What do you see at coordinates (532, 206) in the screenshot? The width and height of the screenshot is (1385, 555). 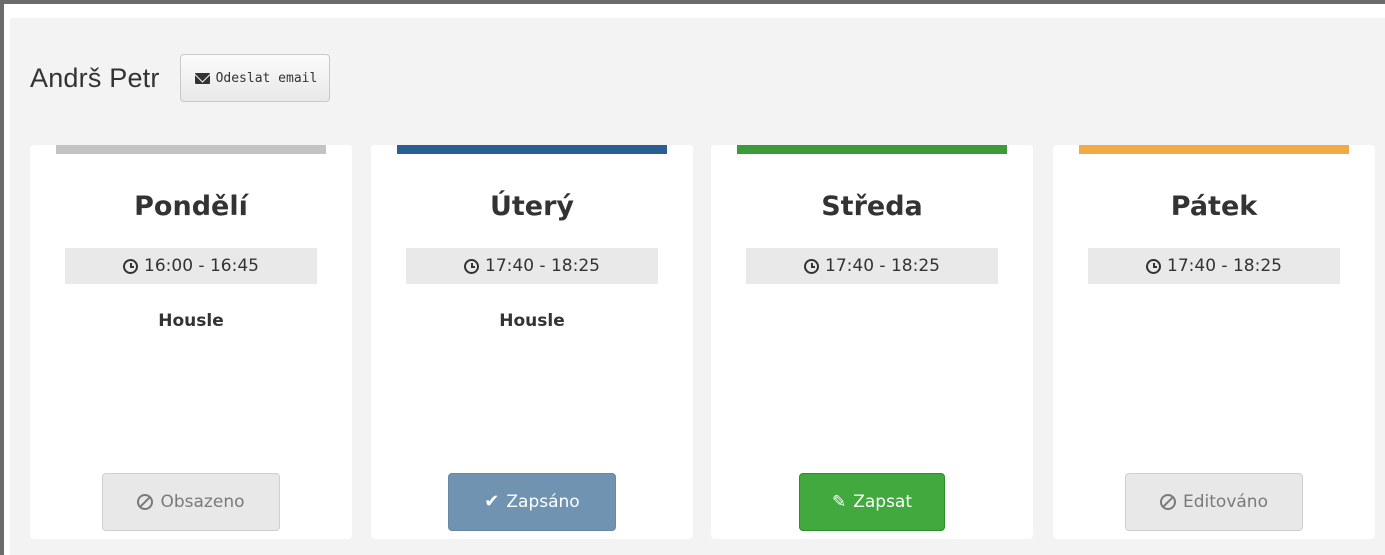 I see `day-title: Úterý` at bounding box center [532, 206].